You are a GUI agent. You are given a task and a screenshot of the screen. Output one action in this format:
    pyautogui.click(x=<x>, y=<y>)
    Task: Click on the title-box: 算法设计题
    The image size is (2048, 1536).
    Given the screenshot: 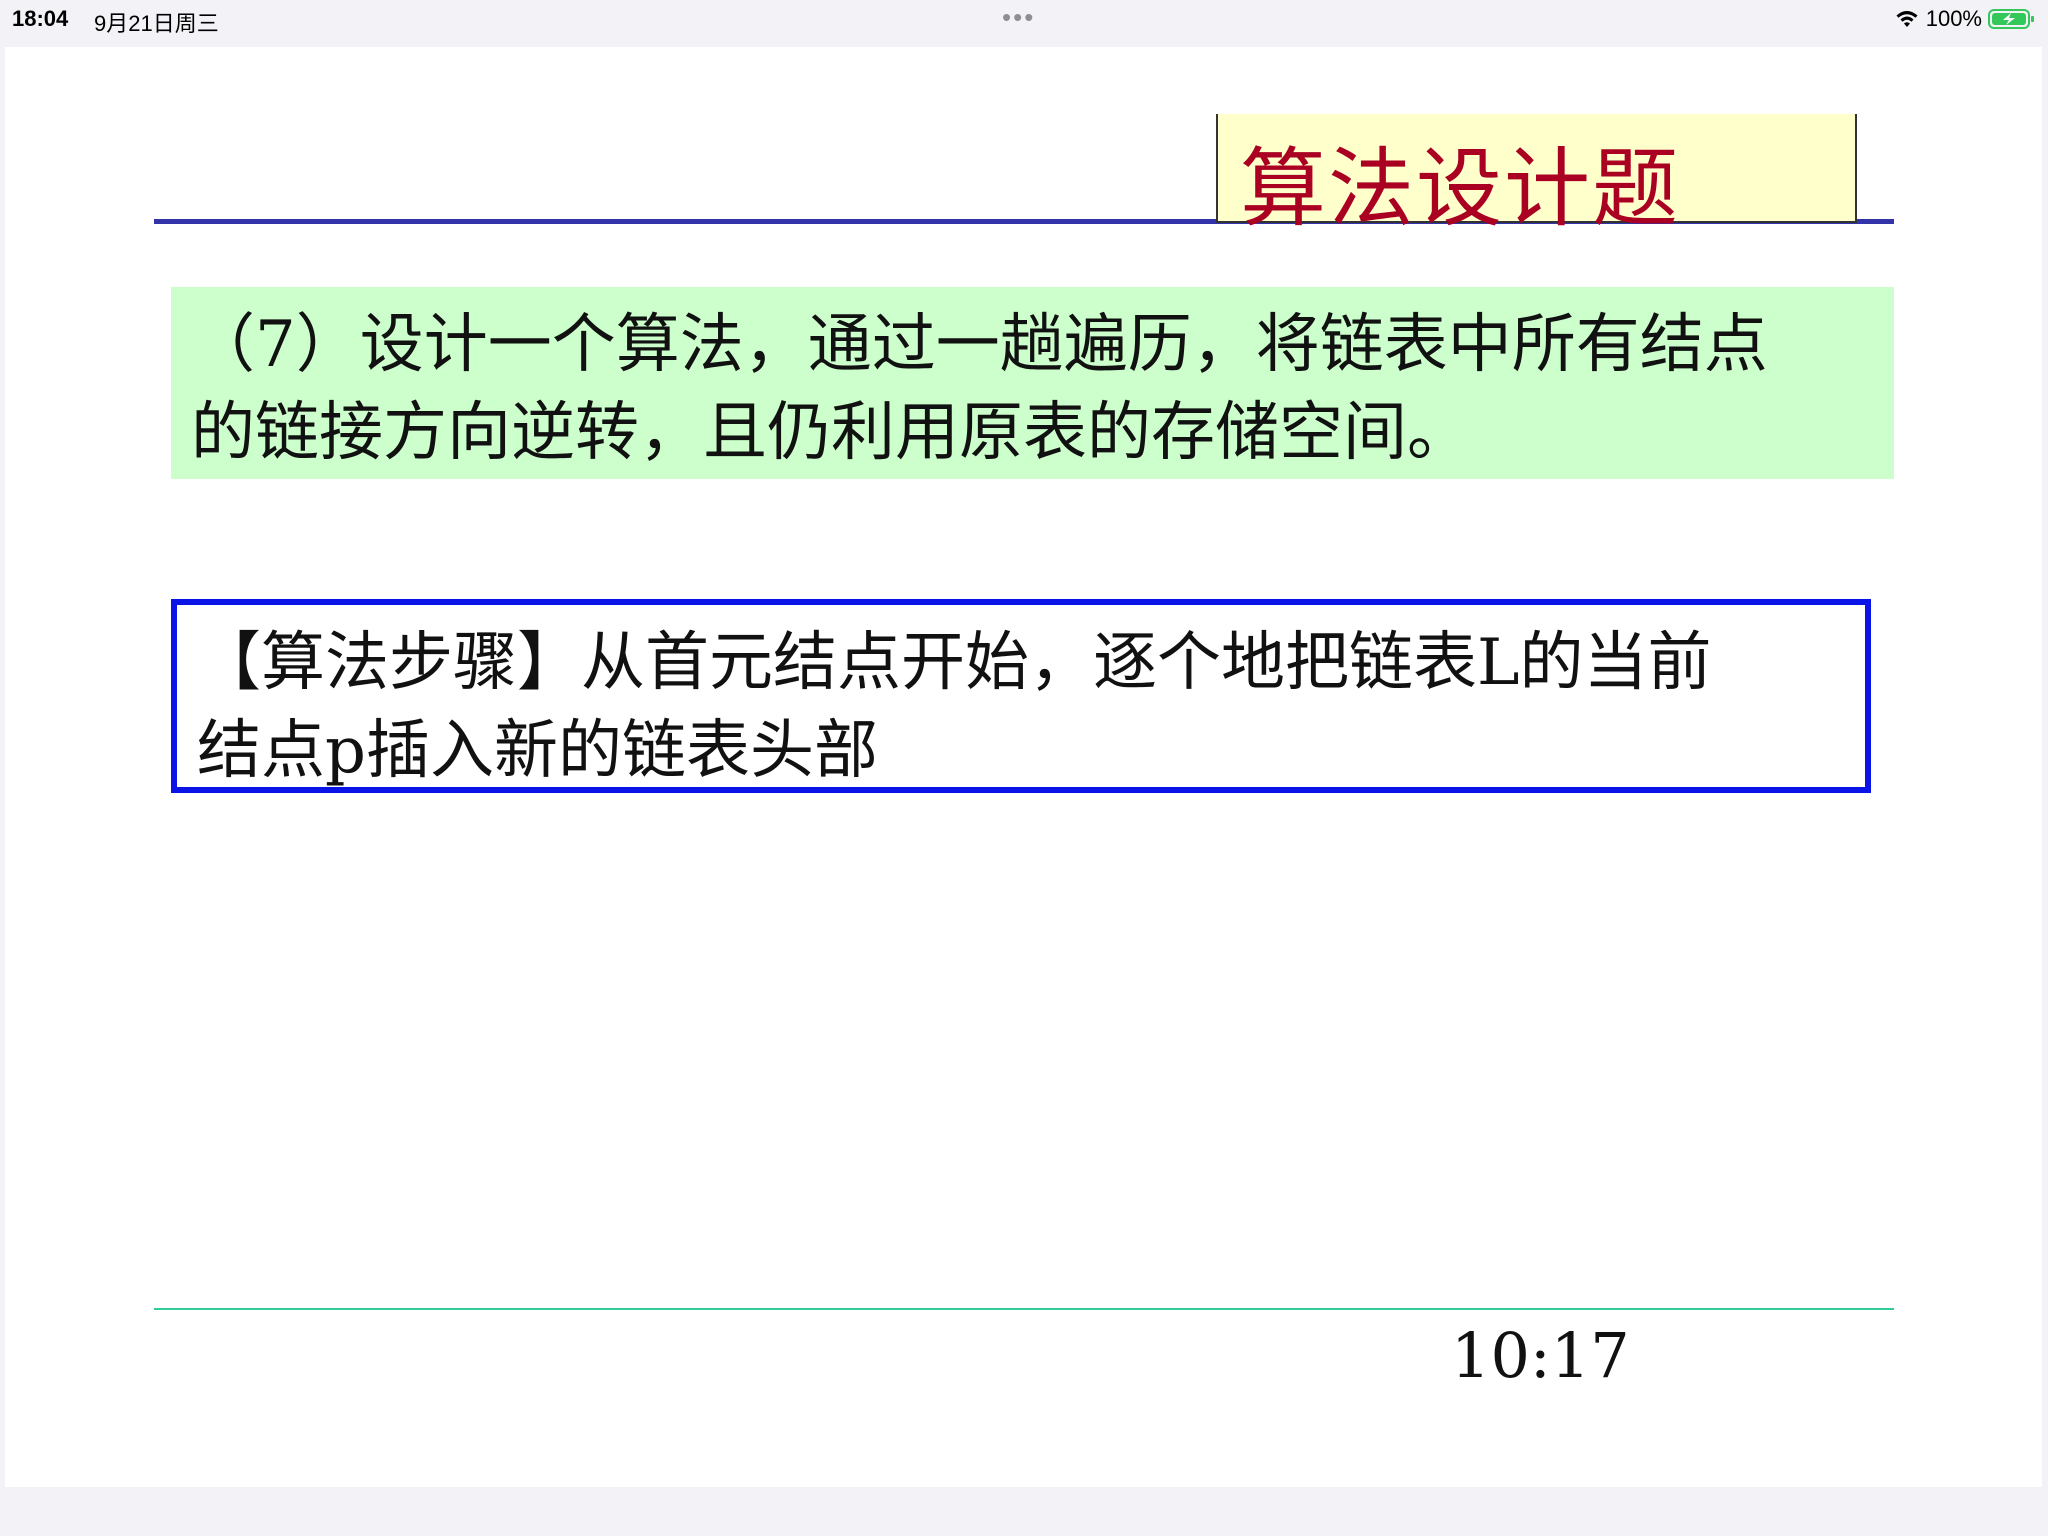 What is the action you would take?
    pyautogui.click(x=1536, y=176)
    